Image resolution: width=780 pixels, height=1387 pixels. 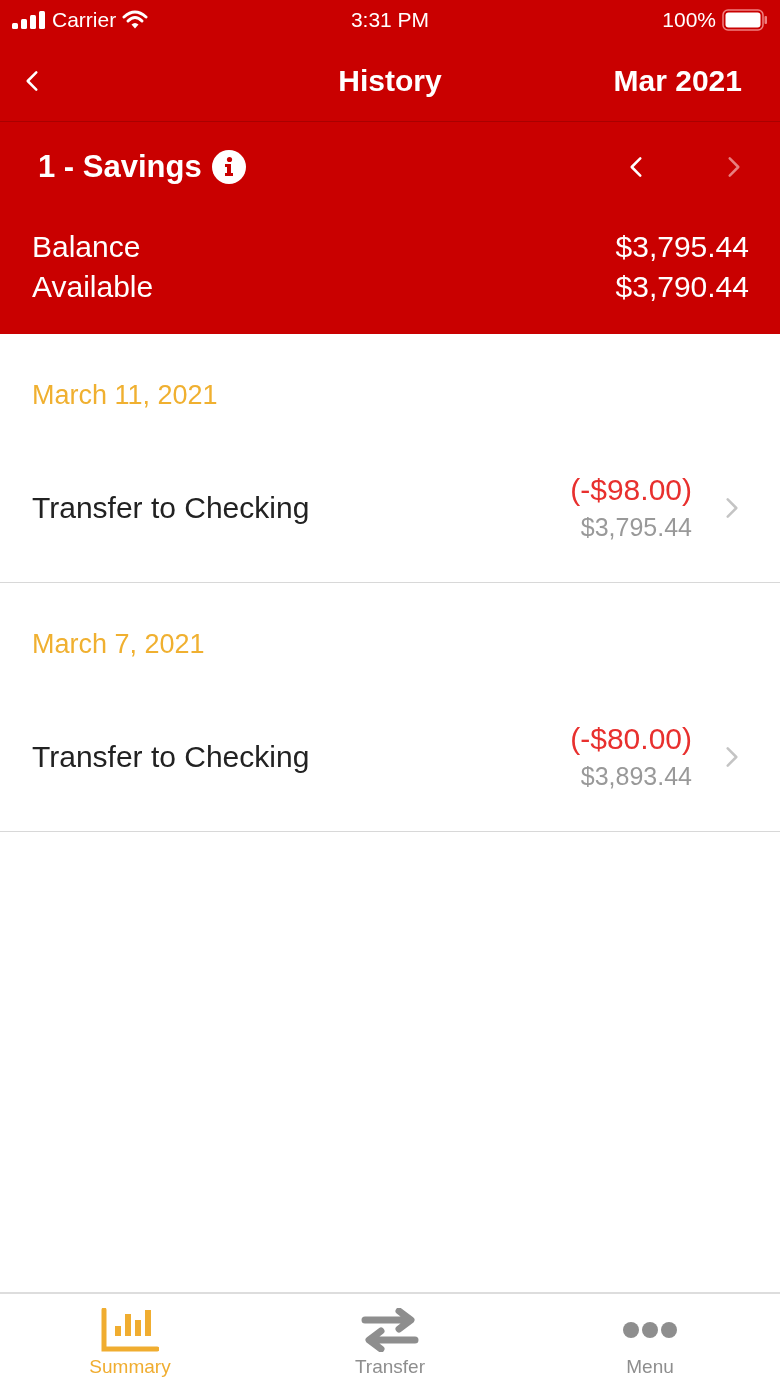 What do you see at coordinates (636, 776) in the screenshot?
I see `running-balance: $3,893.44` at bounding box center [636, 776].